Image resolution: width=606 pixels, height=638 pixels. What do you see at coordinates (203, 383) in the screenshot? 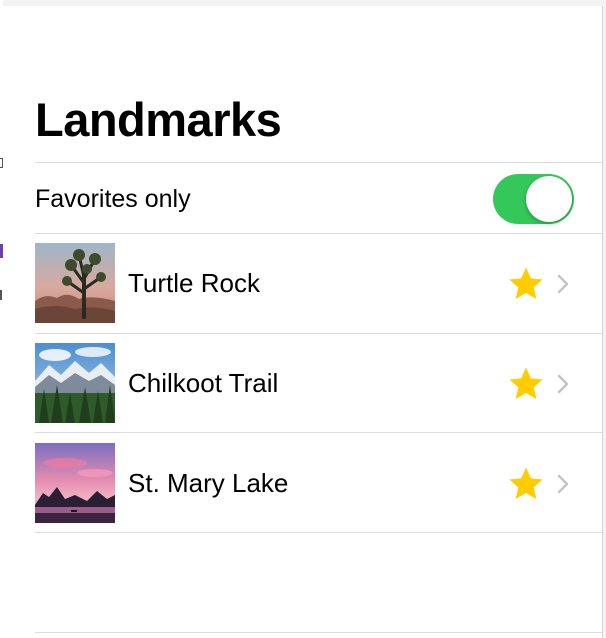
I see `landmark-name: Chilkoot Trail` at bounding box center [203, 383].